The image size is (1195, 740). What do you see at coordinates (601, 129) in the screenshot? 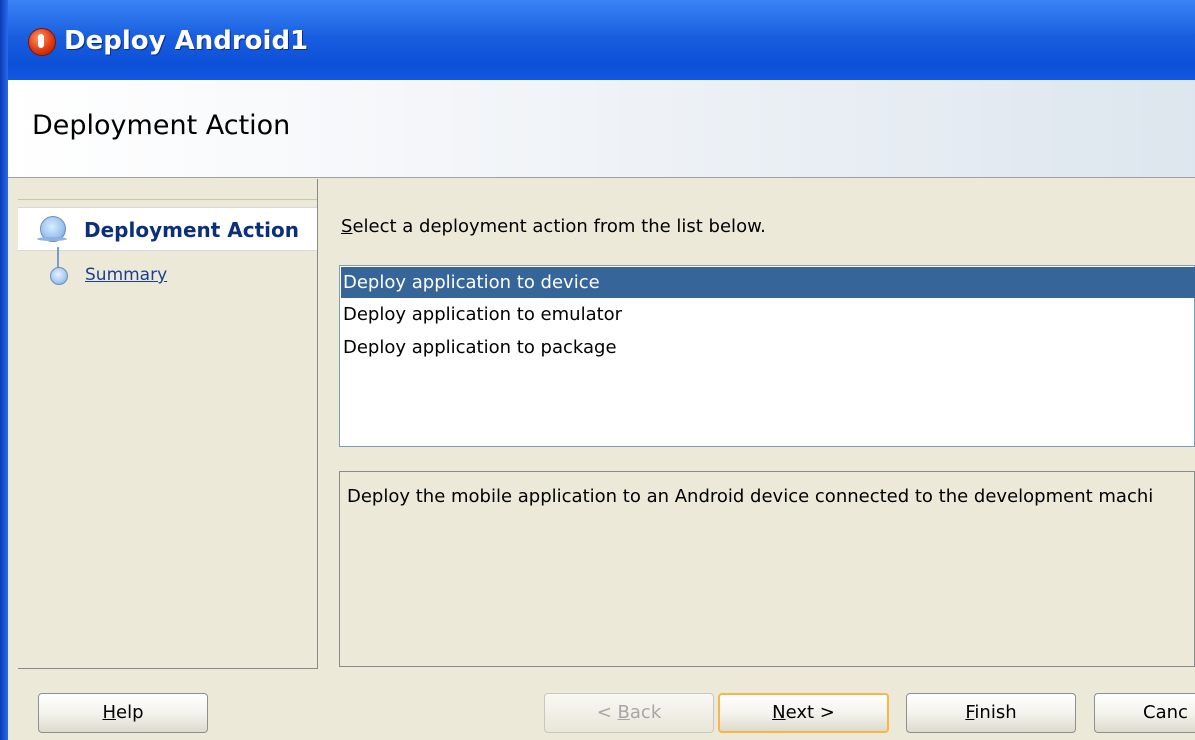
I see `wizard-header: Deployment Action` at bounding box center [601, 129].